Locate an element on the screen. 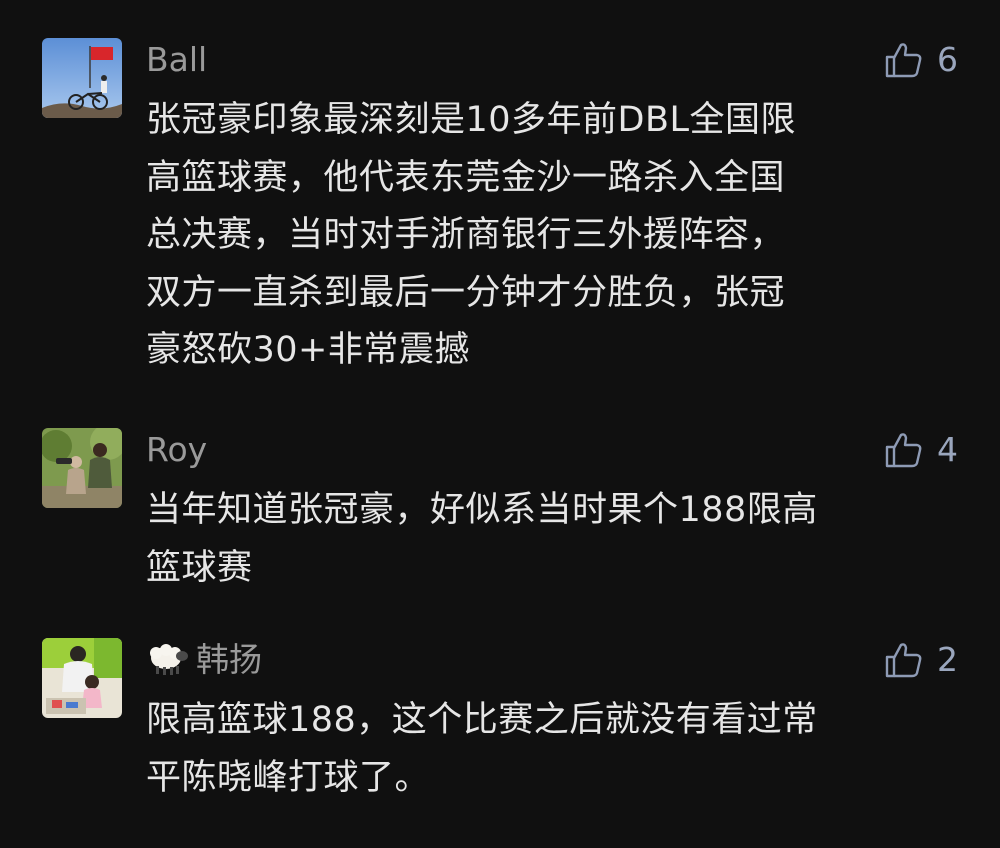 The height and width of the screenshot is (848, 1000). like-count: 4 is located at coordinates (947, 449).